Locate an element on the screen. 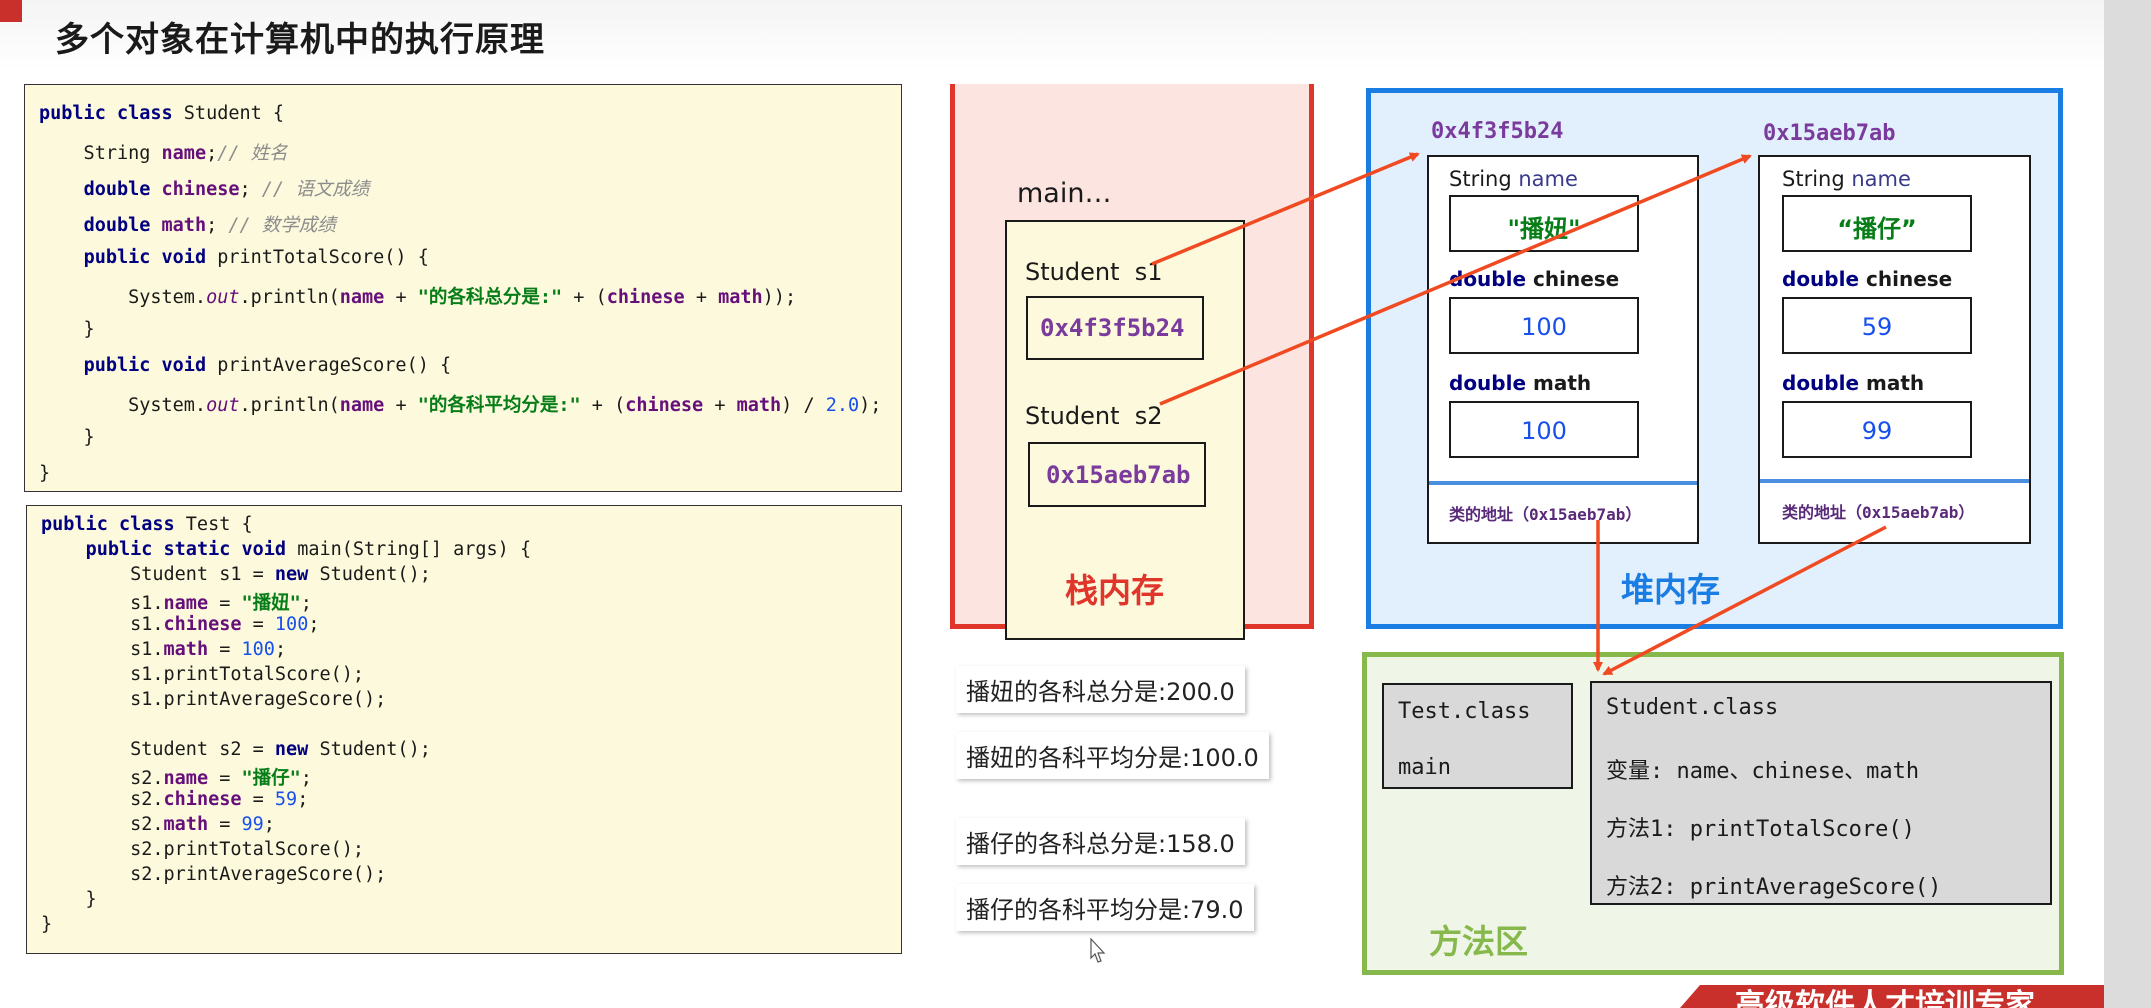 The image size is (2151, 1008). arrow-object2-to-class is located at coordinates (1744, 600).